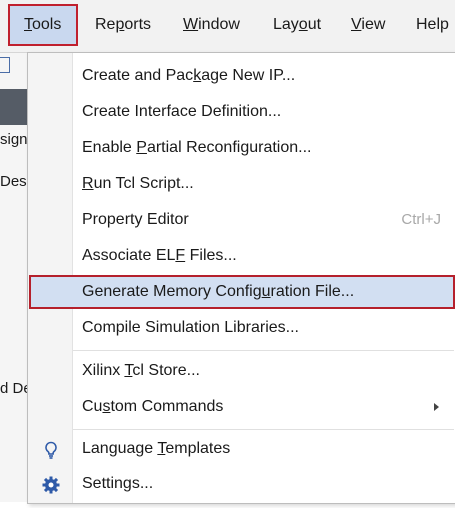 This screenshot has width=455, height=508. Describe the element at coordinates (105, 24) in the screenshot. I see `menu-label: Re` at that location.